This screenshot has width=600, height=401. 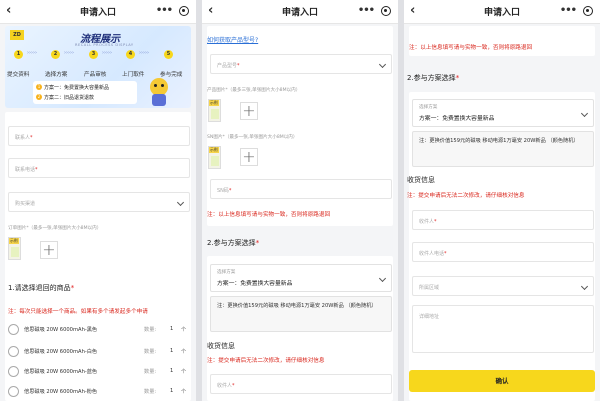 What do you see at coordinates (432, 254) in the screenshot?
I see `receiver-phone-placeholder: 收件人电话` at bounding box center [432, 254].